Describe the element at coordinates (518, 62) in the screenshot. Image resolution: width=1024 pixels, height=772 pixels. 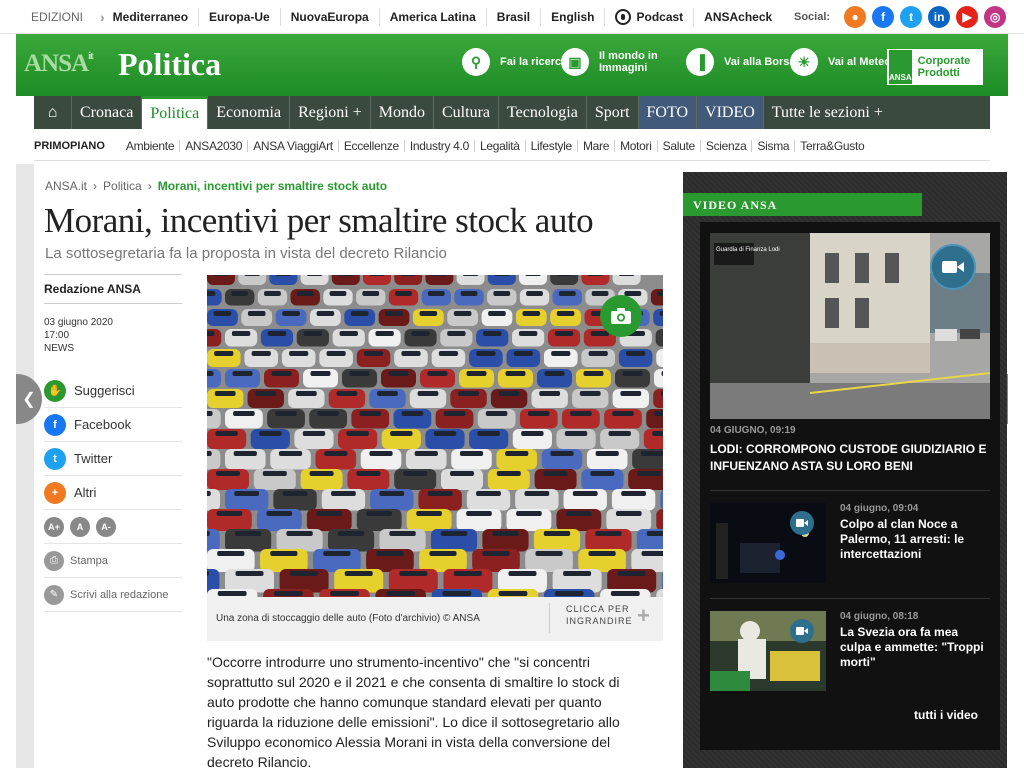
I see `search-button: ⚲ Fai la ricerca` at that location.